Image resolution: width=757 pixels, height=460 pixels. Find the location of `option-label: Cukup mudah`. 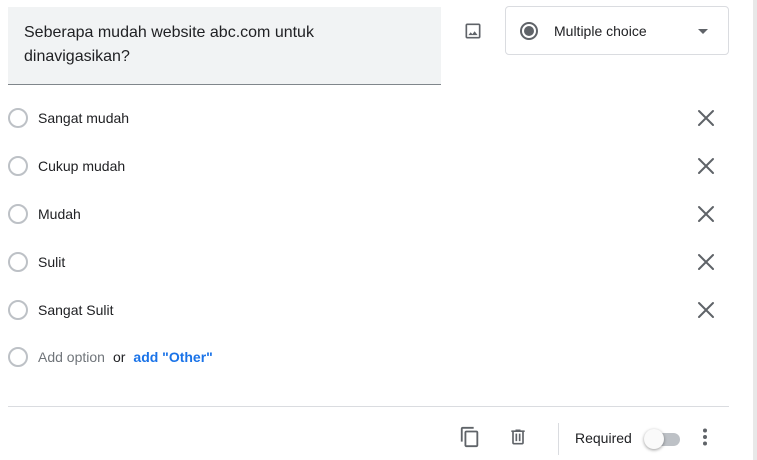

option-label: Cukup mudah is located at coordinates (81, 166).